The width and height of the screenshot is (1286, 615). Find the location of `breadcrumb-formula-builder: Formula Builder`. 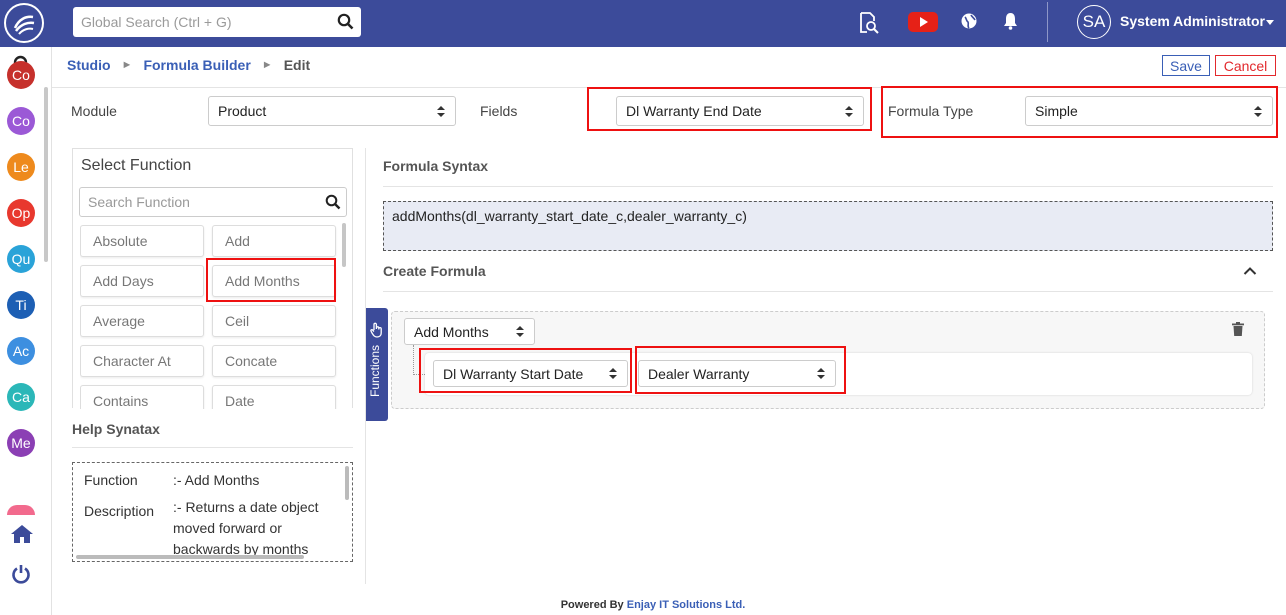

breadcrumb-formula-builder: Formula Builder is located at coordinates (196, 65).